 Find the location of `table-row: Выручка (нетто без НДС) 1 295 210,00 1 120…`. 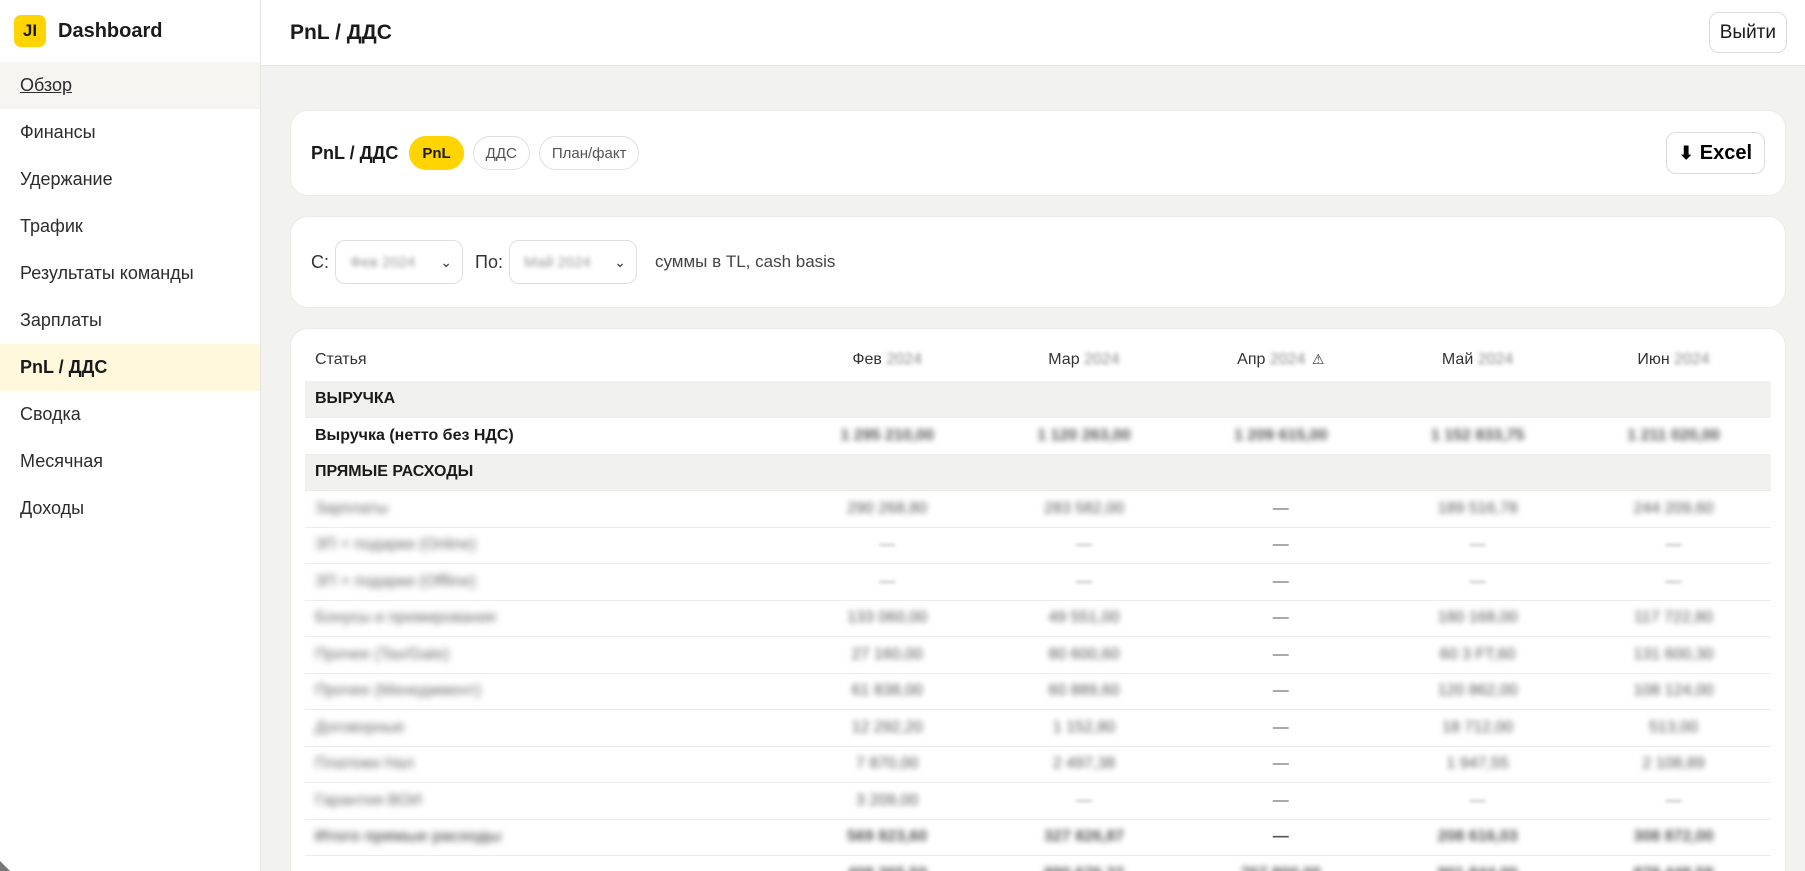

table-row: Выручка (нетто без НДС) 1 295 210,00 1 120… is located at coordinates (1038, 436).